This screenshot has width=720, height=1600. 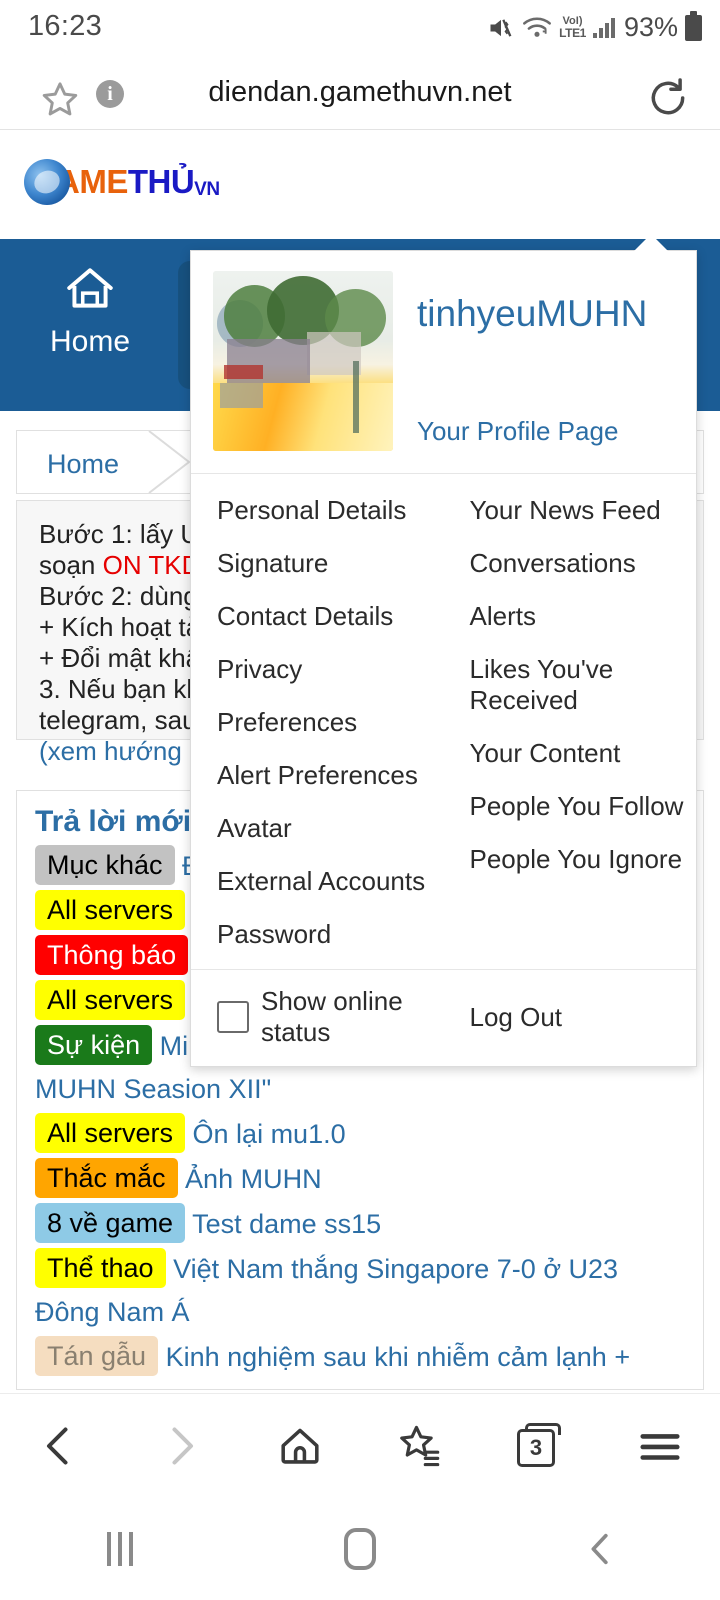 What do you see at coordinates (317, 934) in the screenshot?
I see `dropdown-item-password: Password` at bounding box center [317, 934].